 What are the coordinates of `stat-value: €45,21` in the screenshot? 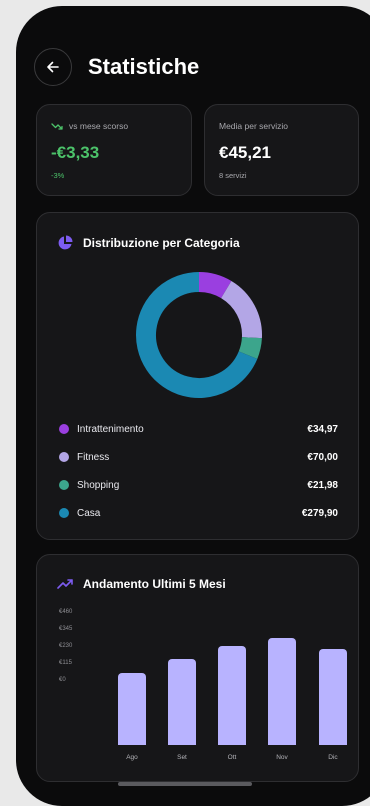 It's located at (245, 152).